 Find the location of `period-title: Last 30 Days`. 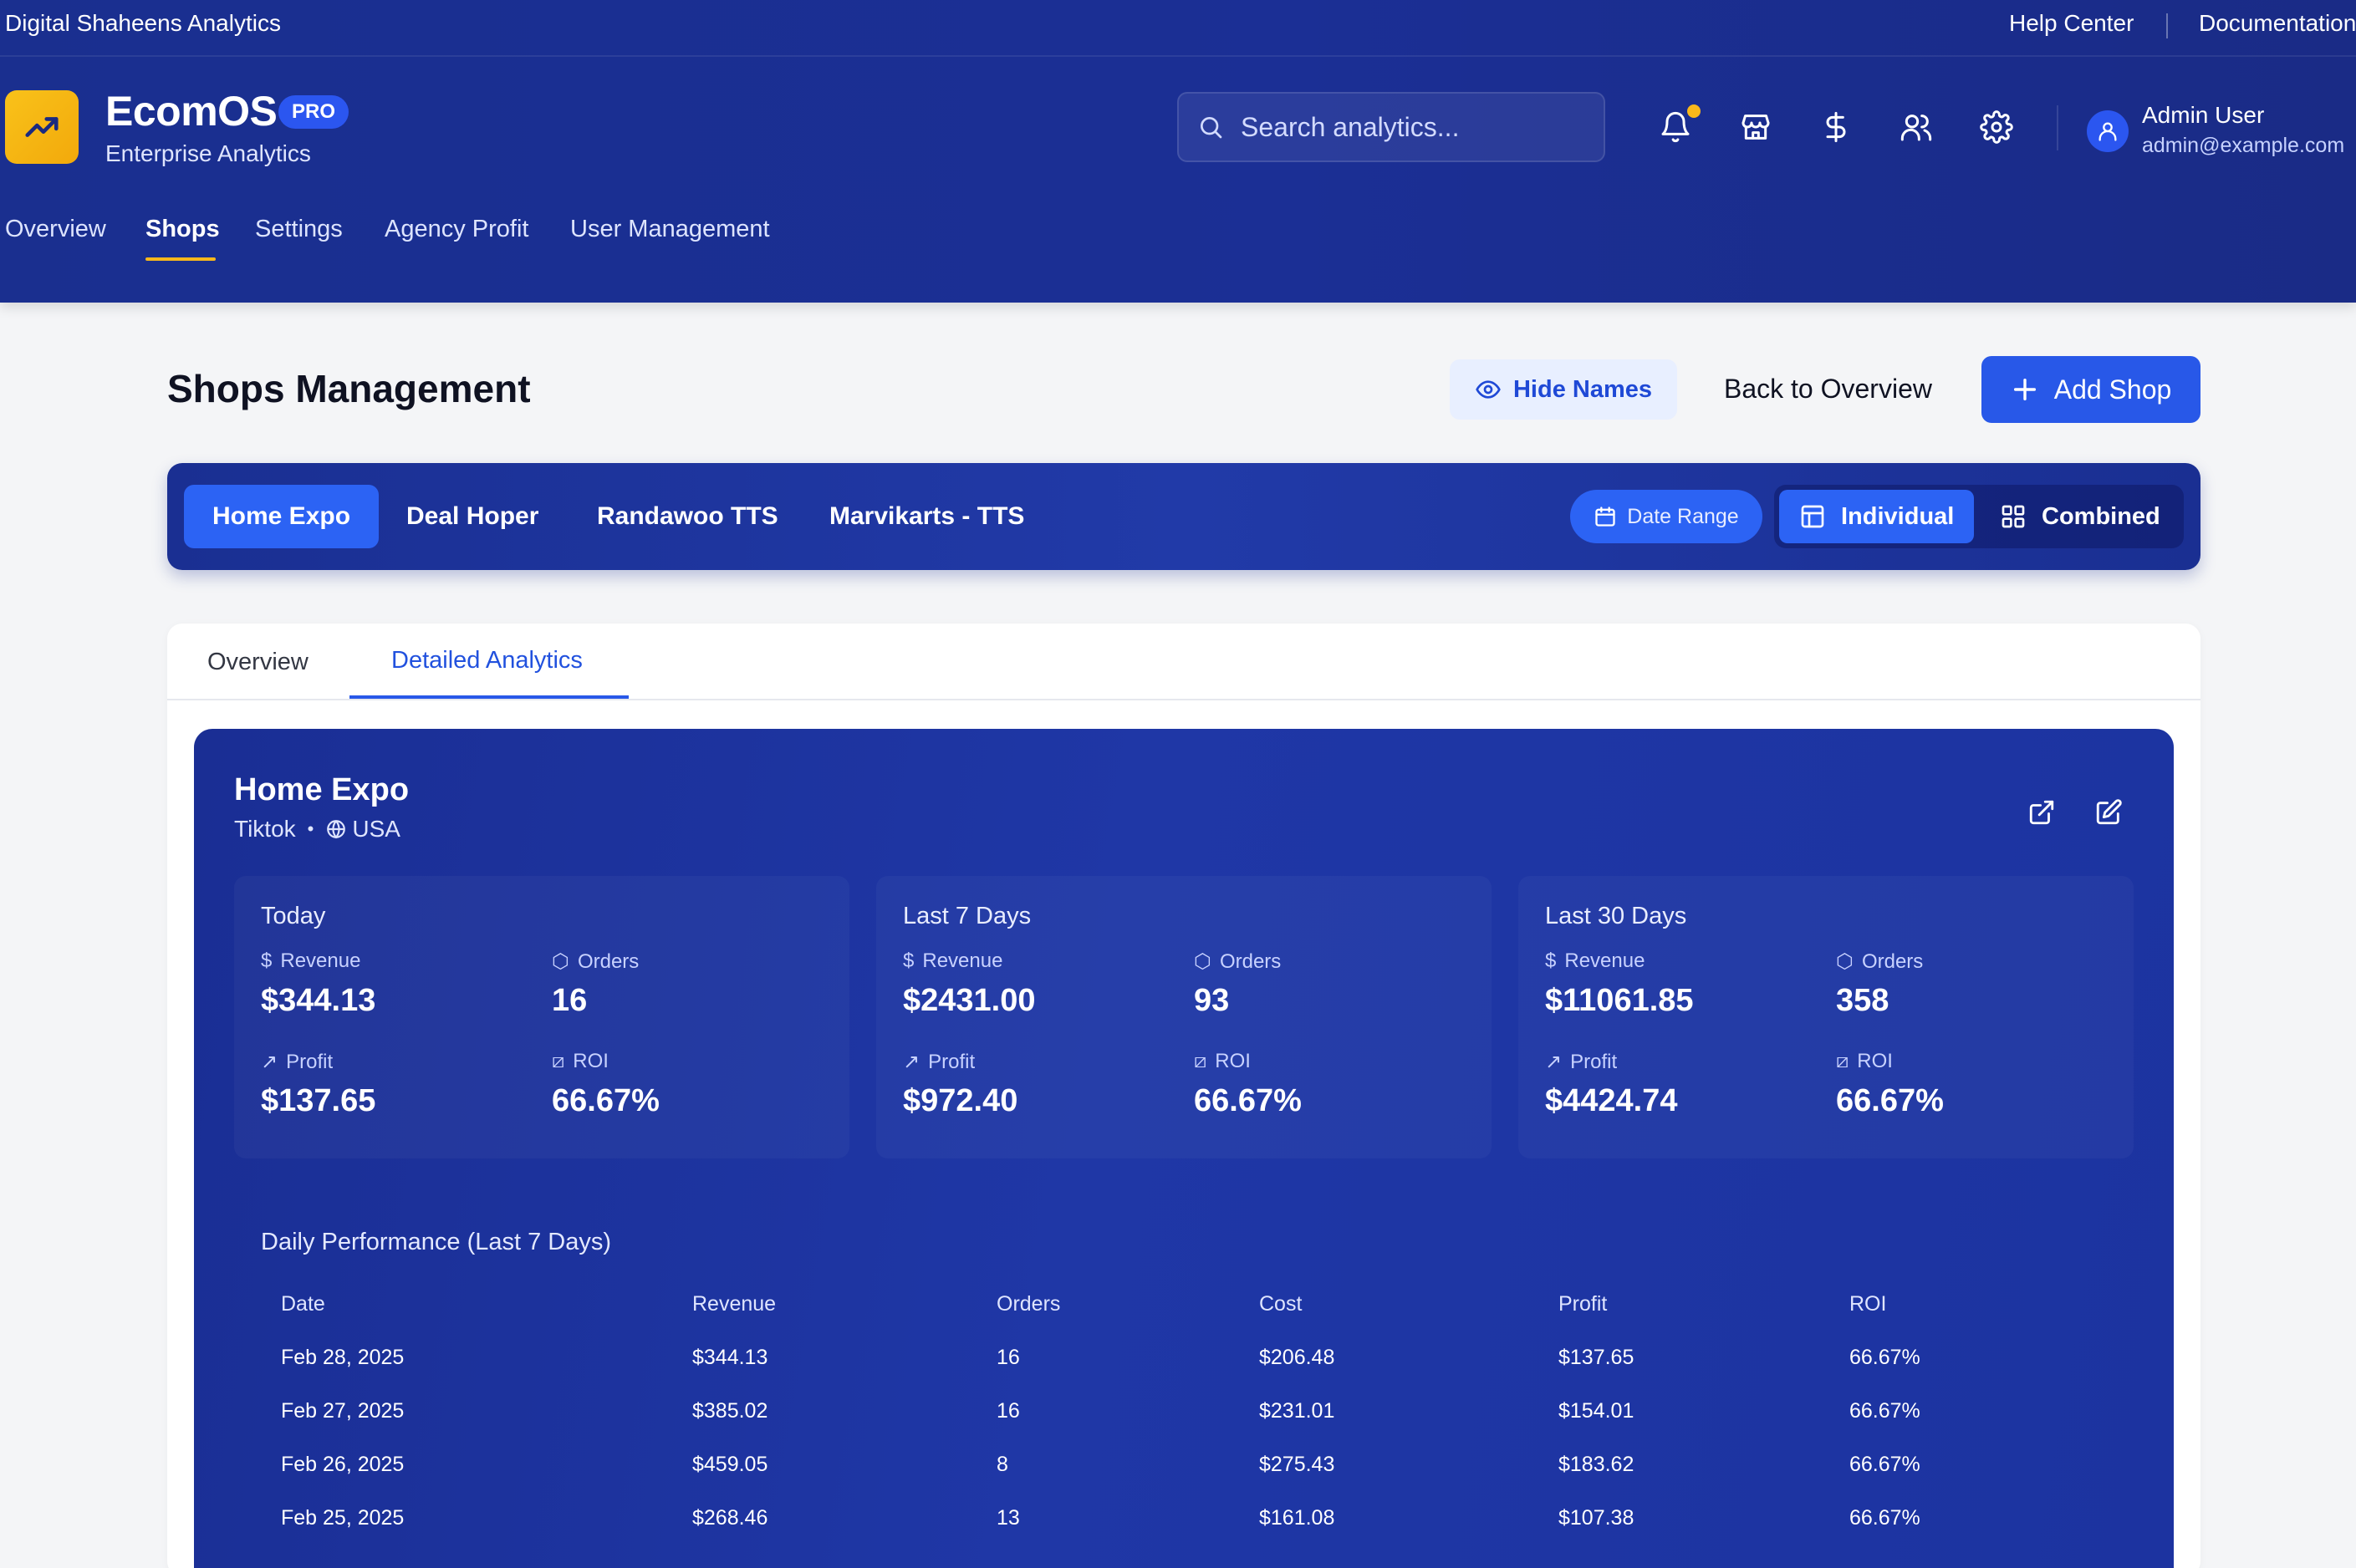

period-title: Last 30 Days is located at coordinates (1616, 916).